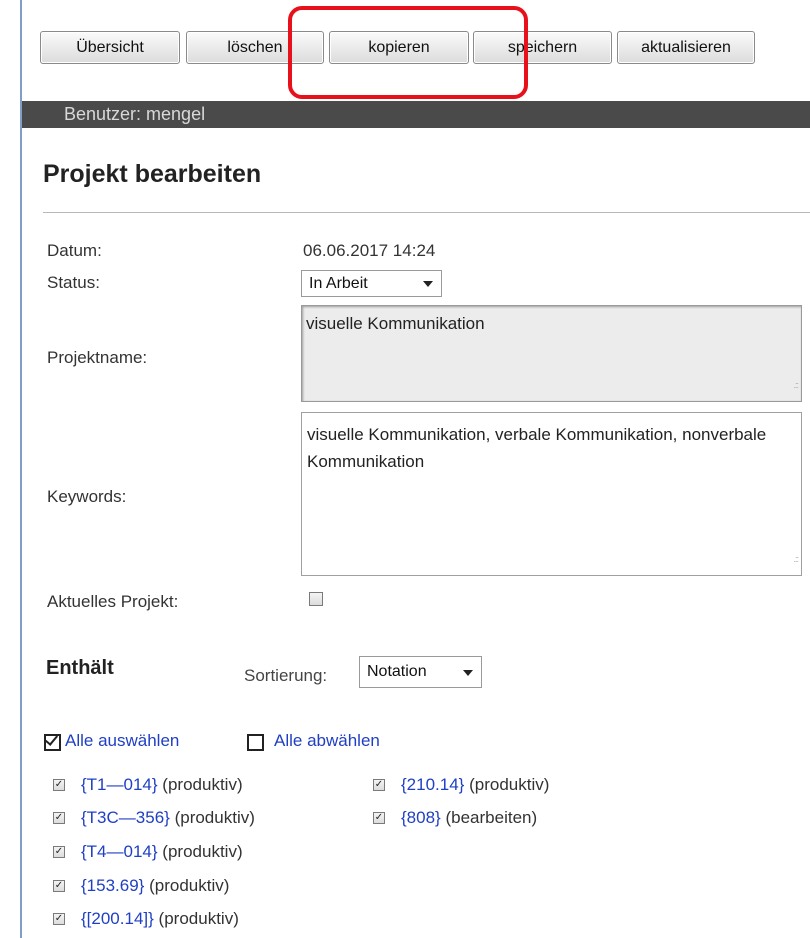 Image resolution: width=810 pixels, height=938 pixels. Describe the element at coordinates (87, 496) in the screenshot. I see `keywords-label: Keywords:` at that location.